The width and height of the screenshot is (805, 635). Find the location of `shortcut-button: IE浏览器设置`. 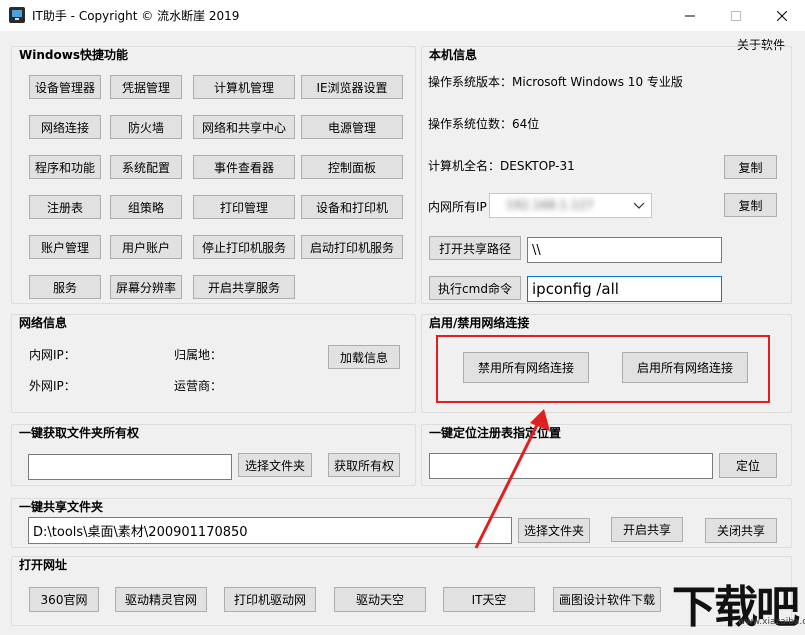

shortcut-button: IE浏览器设置 is located at coordinates (352, 87).